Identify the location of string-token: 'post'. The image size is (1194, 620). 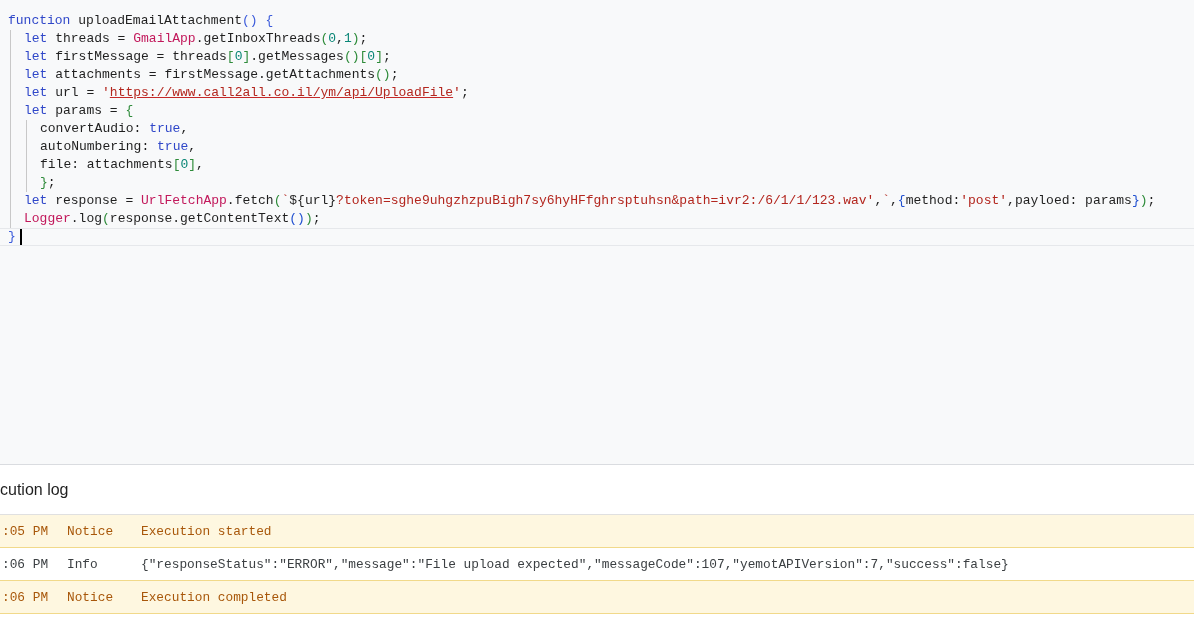
(984, 201).